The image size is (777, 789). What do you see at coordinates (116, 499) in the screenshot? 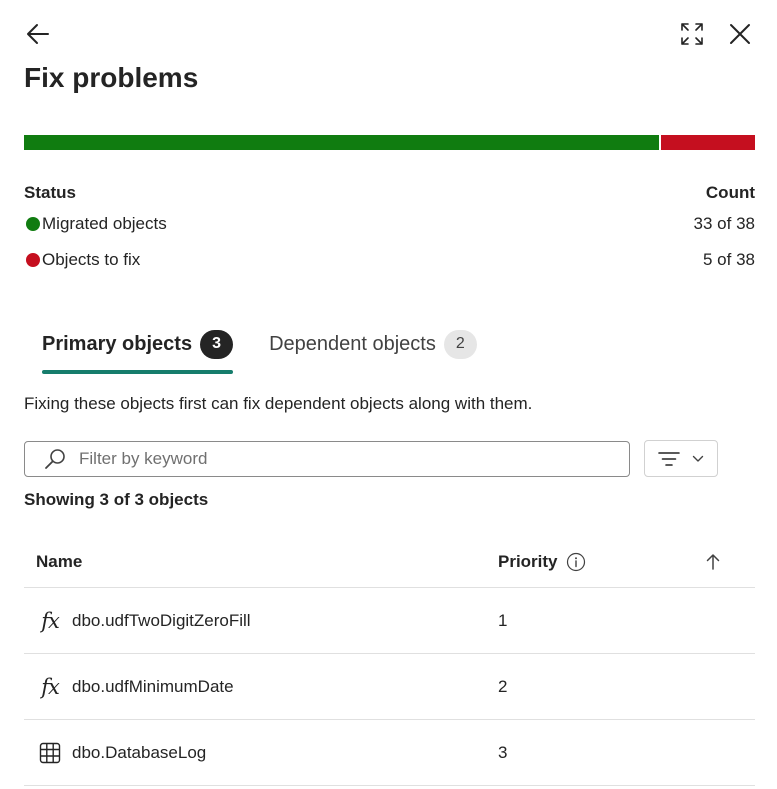
I see `results-count: Showing 3 of 3 objects` at bounding box center [116, 499].